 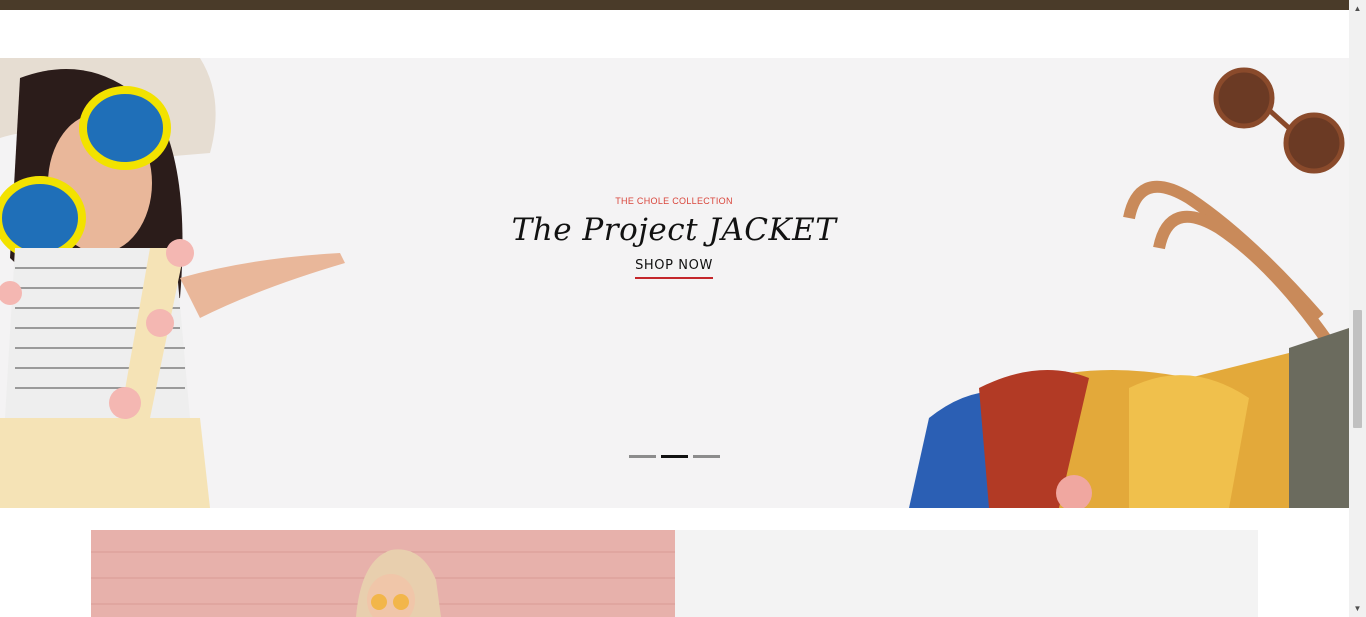 What do you see at coordinates (1357, 608) in the screenshot?
I see `chevron-down-icon: ▼` at bounding box center [1357, 608].